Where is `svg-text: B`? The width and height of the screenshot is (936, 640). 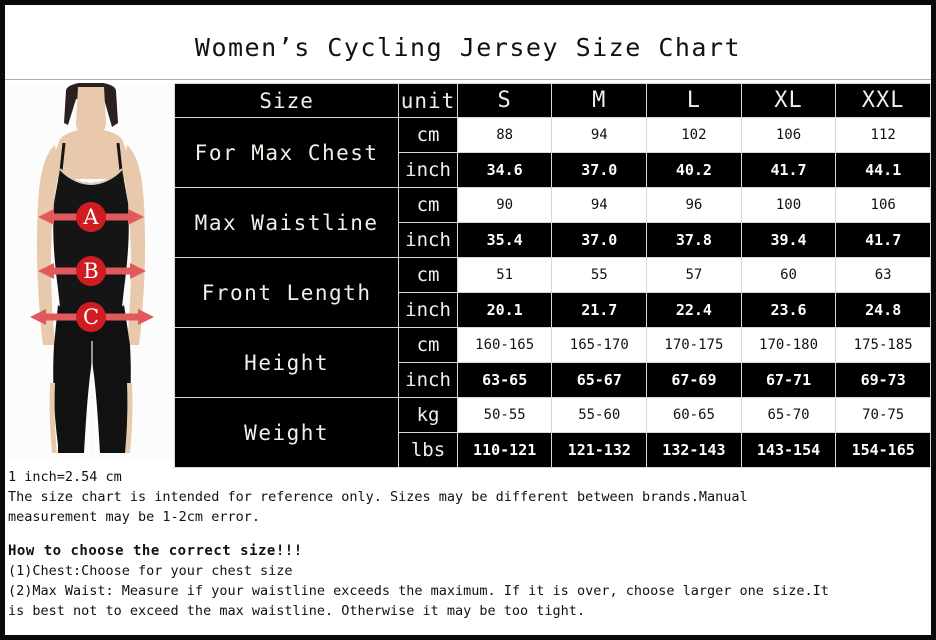 svg-text: B is located at coordinates (90, 271).